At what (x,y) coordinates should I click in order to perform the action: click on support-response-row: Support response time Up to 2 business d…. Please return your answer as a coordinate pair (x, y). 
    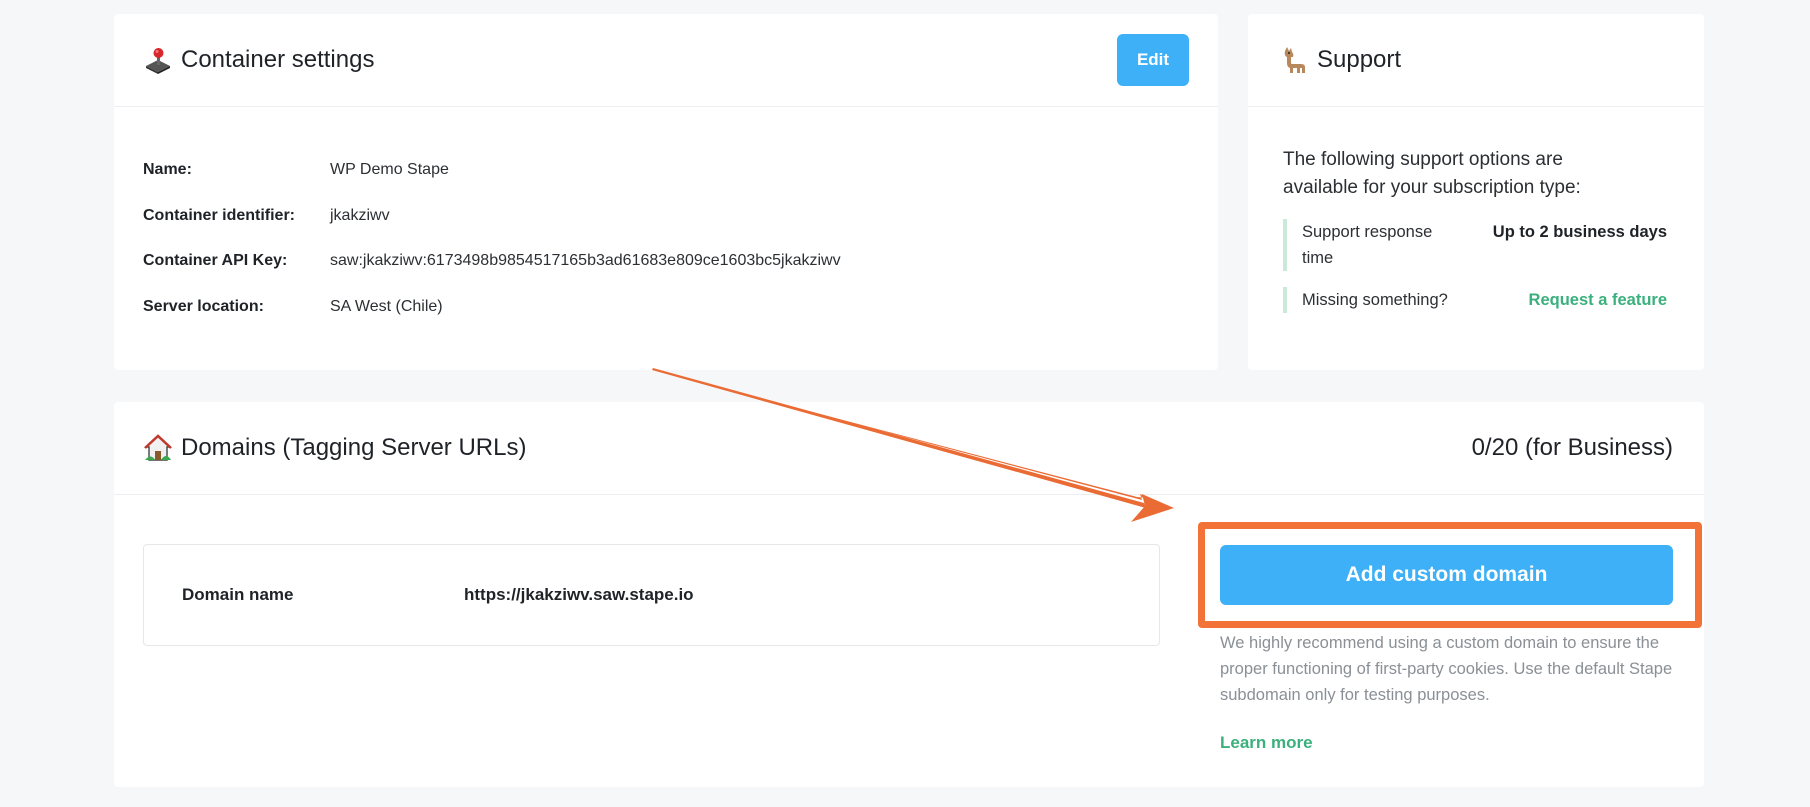
    Looking at the image, I should click on (1475, 245).